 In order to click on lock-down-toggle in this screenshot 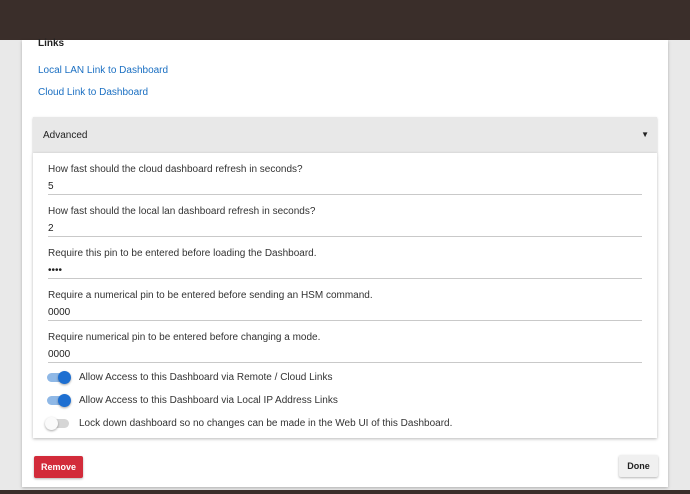, I will do `click(57, 423)`.